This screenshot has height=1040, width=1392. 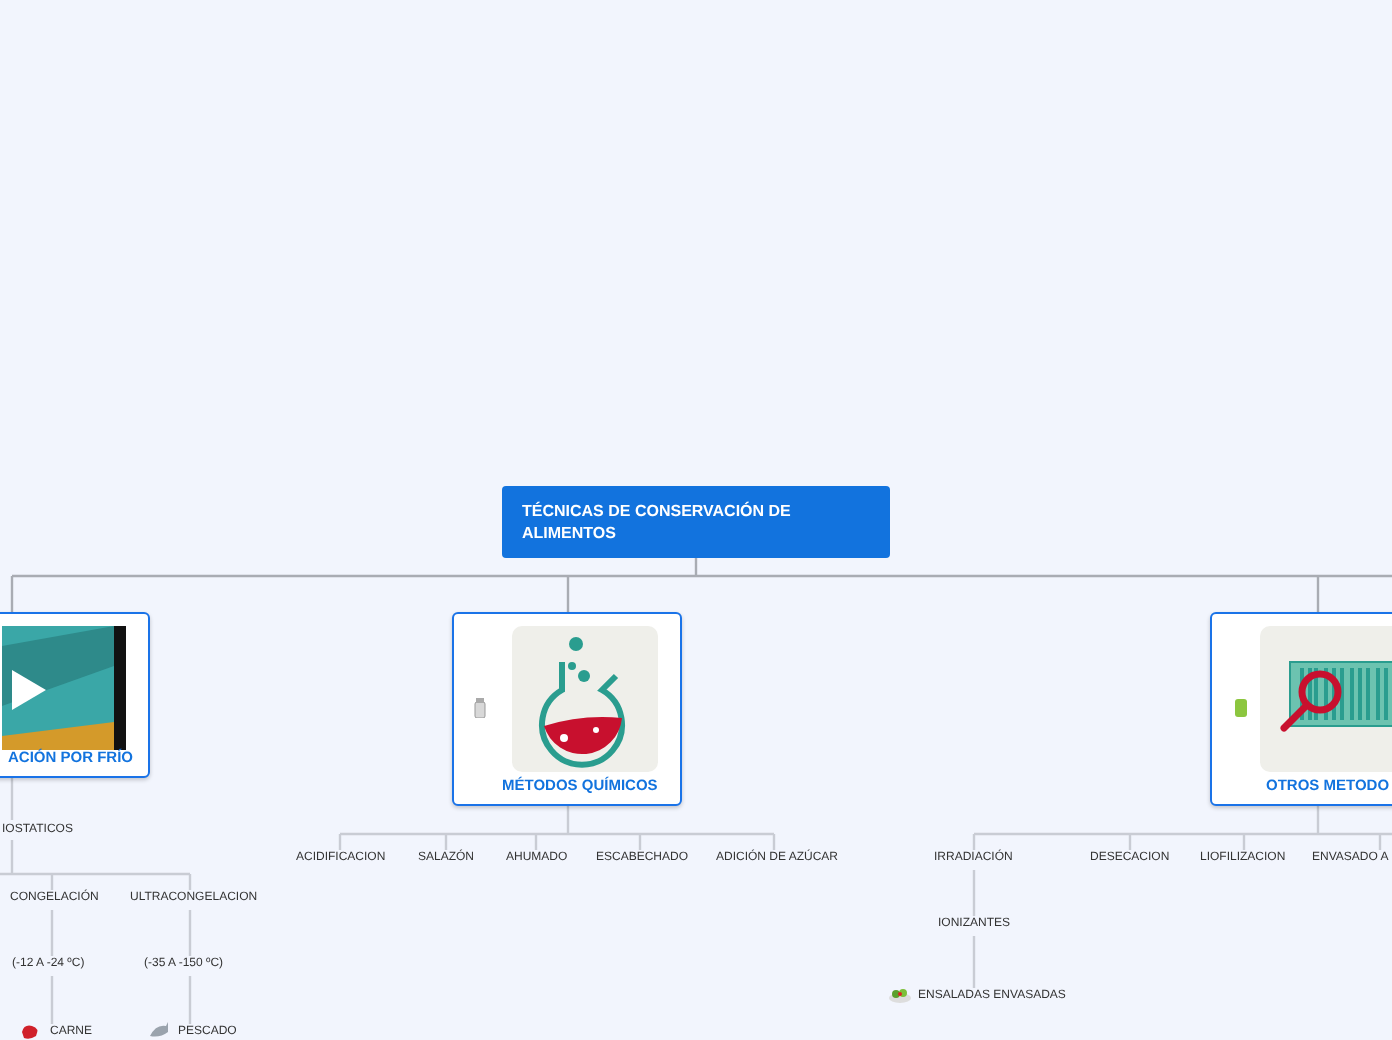 What do you see at coordinates (1241, 708) in the screenshot?
I see `can-icon` at bounding box center [1241, 708].